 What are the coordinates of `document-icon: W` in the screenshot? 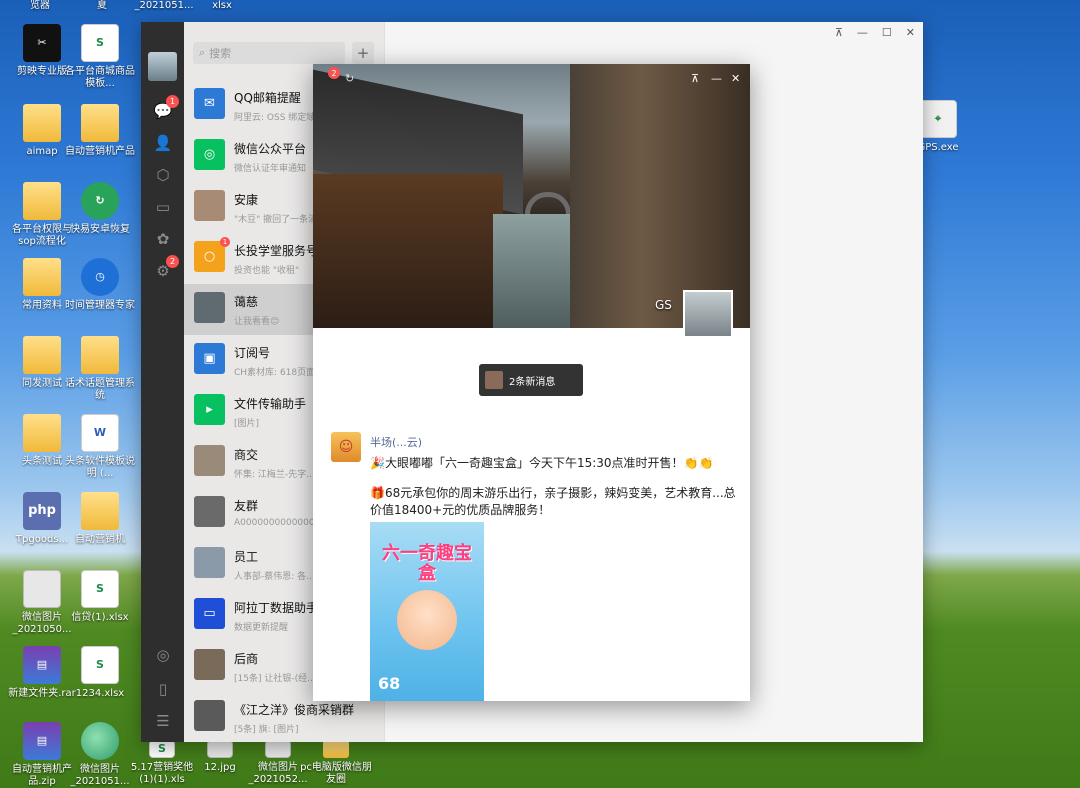 It's located at (100, 433).